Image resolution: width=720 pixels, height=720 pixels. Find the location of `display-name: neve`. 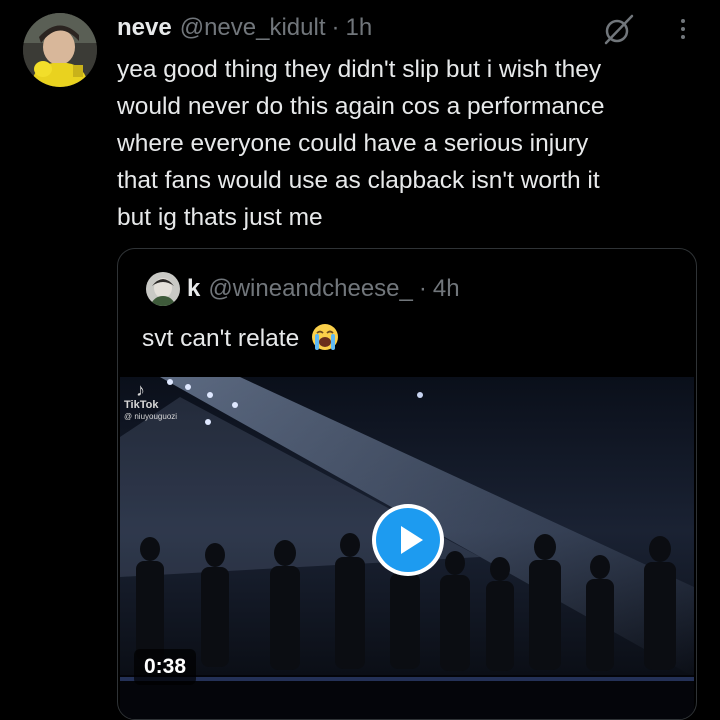

display-name: neve is located at coordinates (144, 28).